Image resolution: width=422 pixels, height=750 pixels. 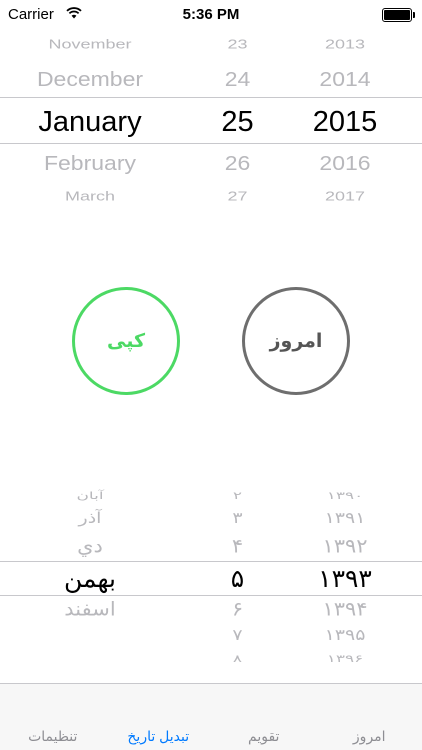 I want to click on gregorian-picker-month: November, so click(x=90, y=44).